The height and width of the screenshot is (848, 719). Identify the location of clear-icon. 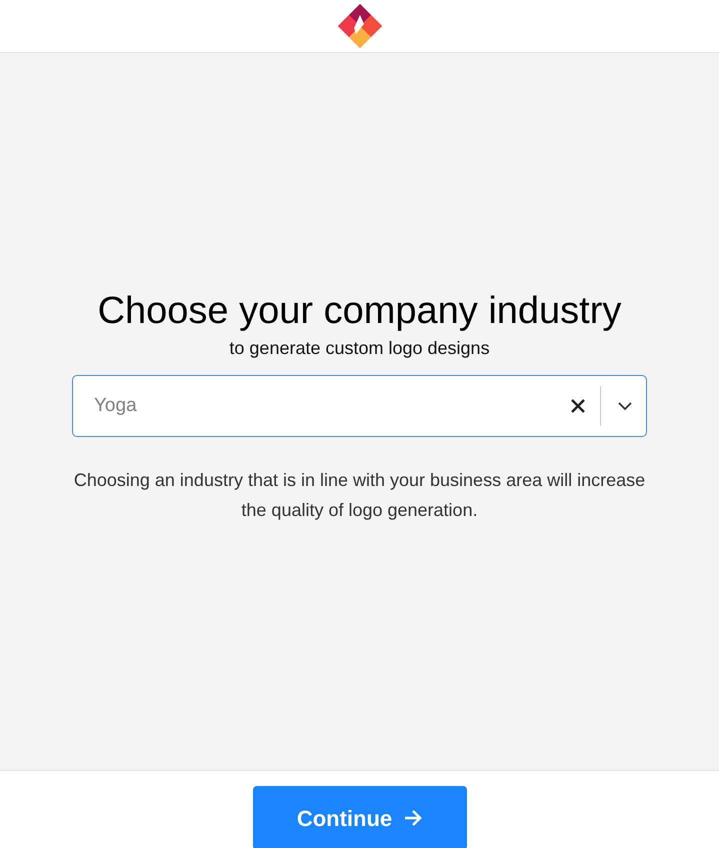
(578, 406).